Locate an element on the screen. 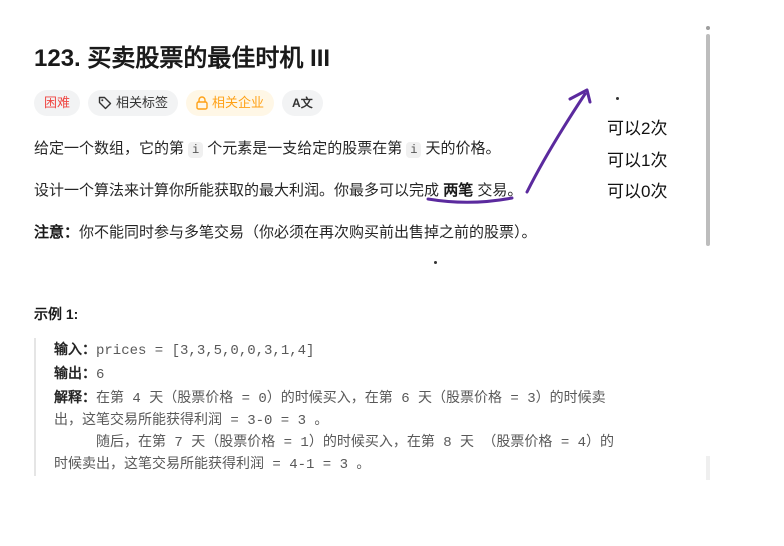 Image resolution: width=784 pixels, height=546 pixels. related-companies-button: 相关企业 is located at coordinates (230, 103).